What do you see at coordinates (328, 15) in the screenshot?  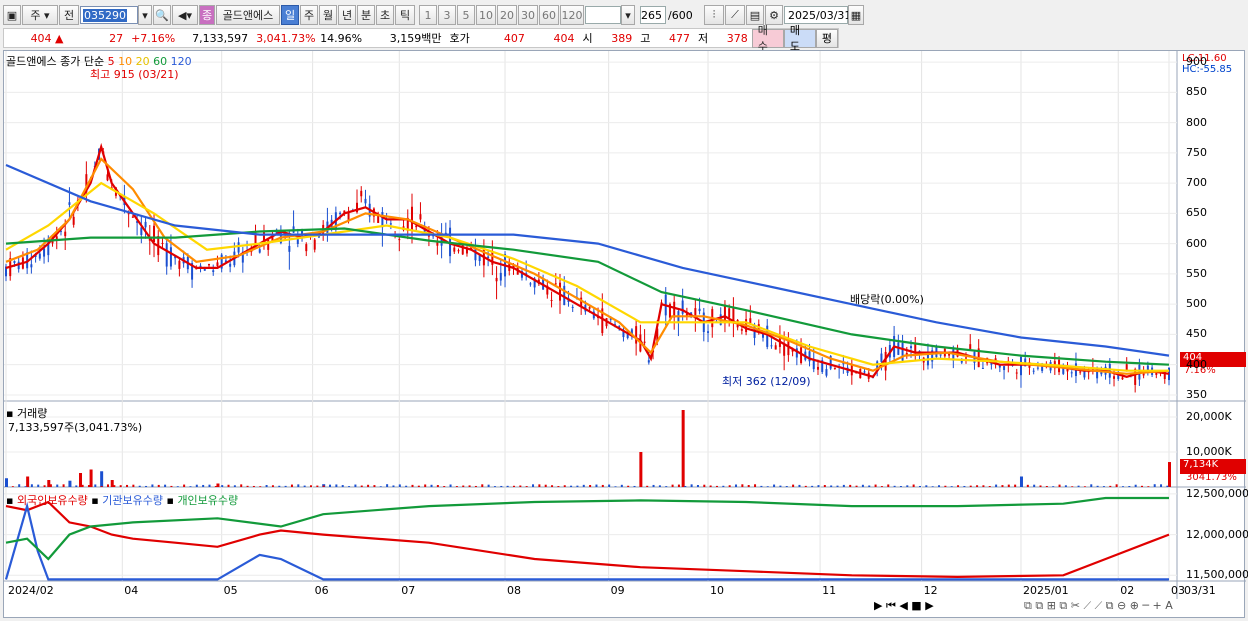 I see `period-month: 월` at bounding box center [328, 15].